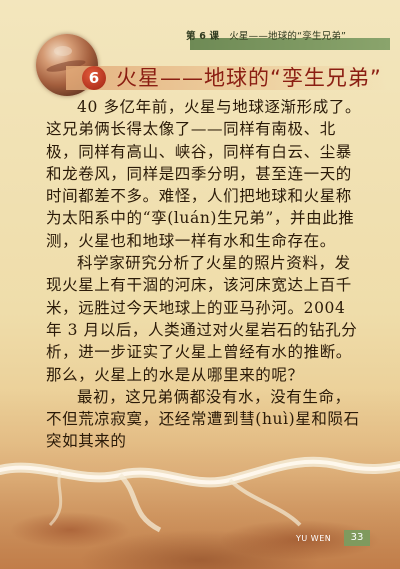 This screenshot has height=569, width=400. Describe the element at coordinates (249, 78) in the screenshot. I see `lesson-title: 火星——地球的“孪生兄弟”` at that location.